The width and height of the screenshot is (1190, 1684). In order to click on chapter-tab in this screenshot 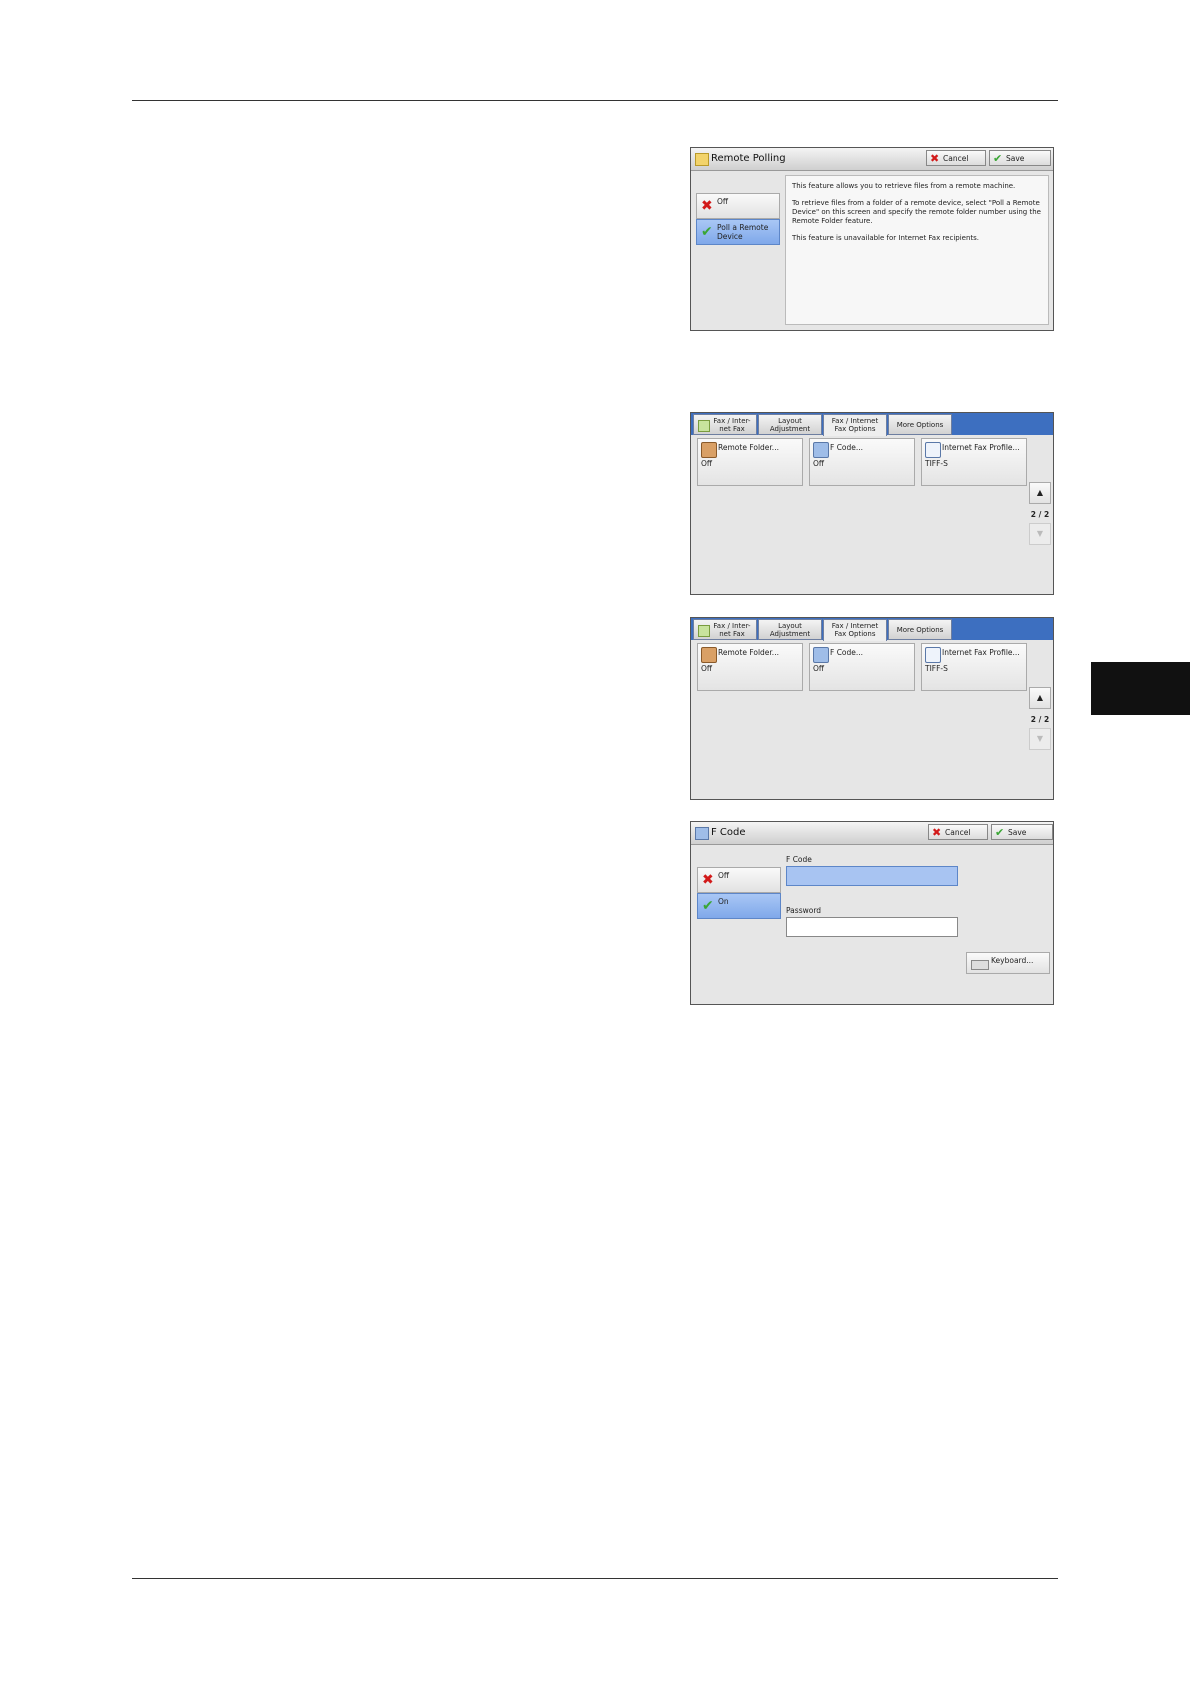, I will do `click(1140, 688)`.